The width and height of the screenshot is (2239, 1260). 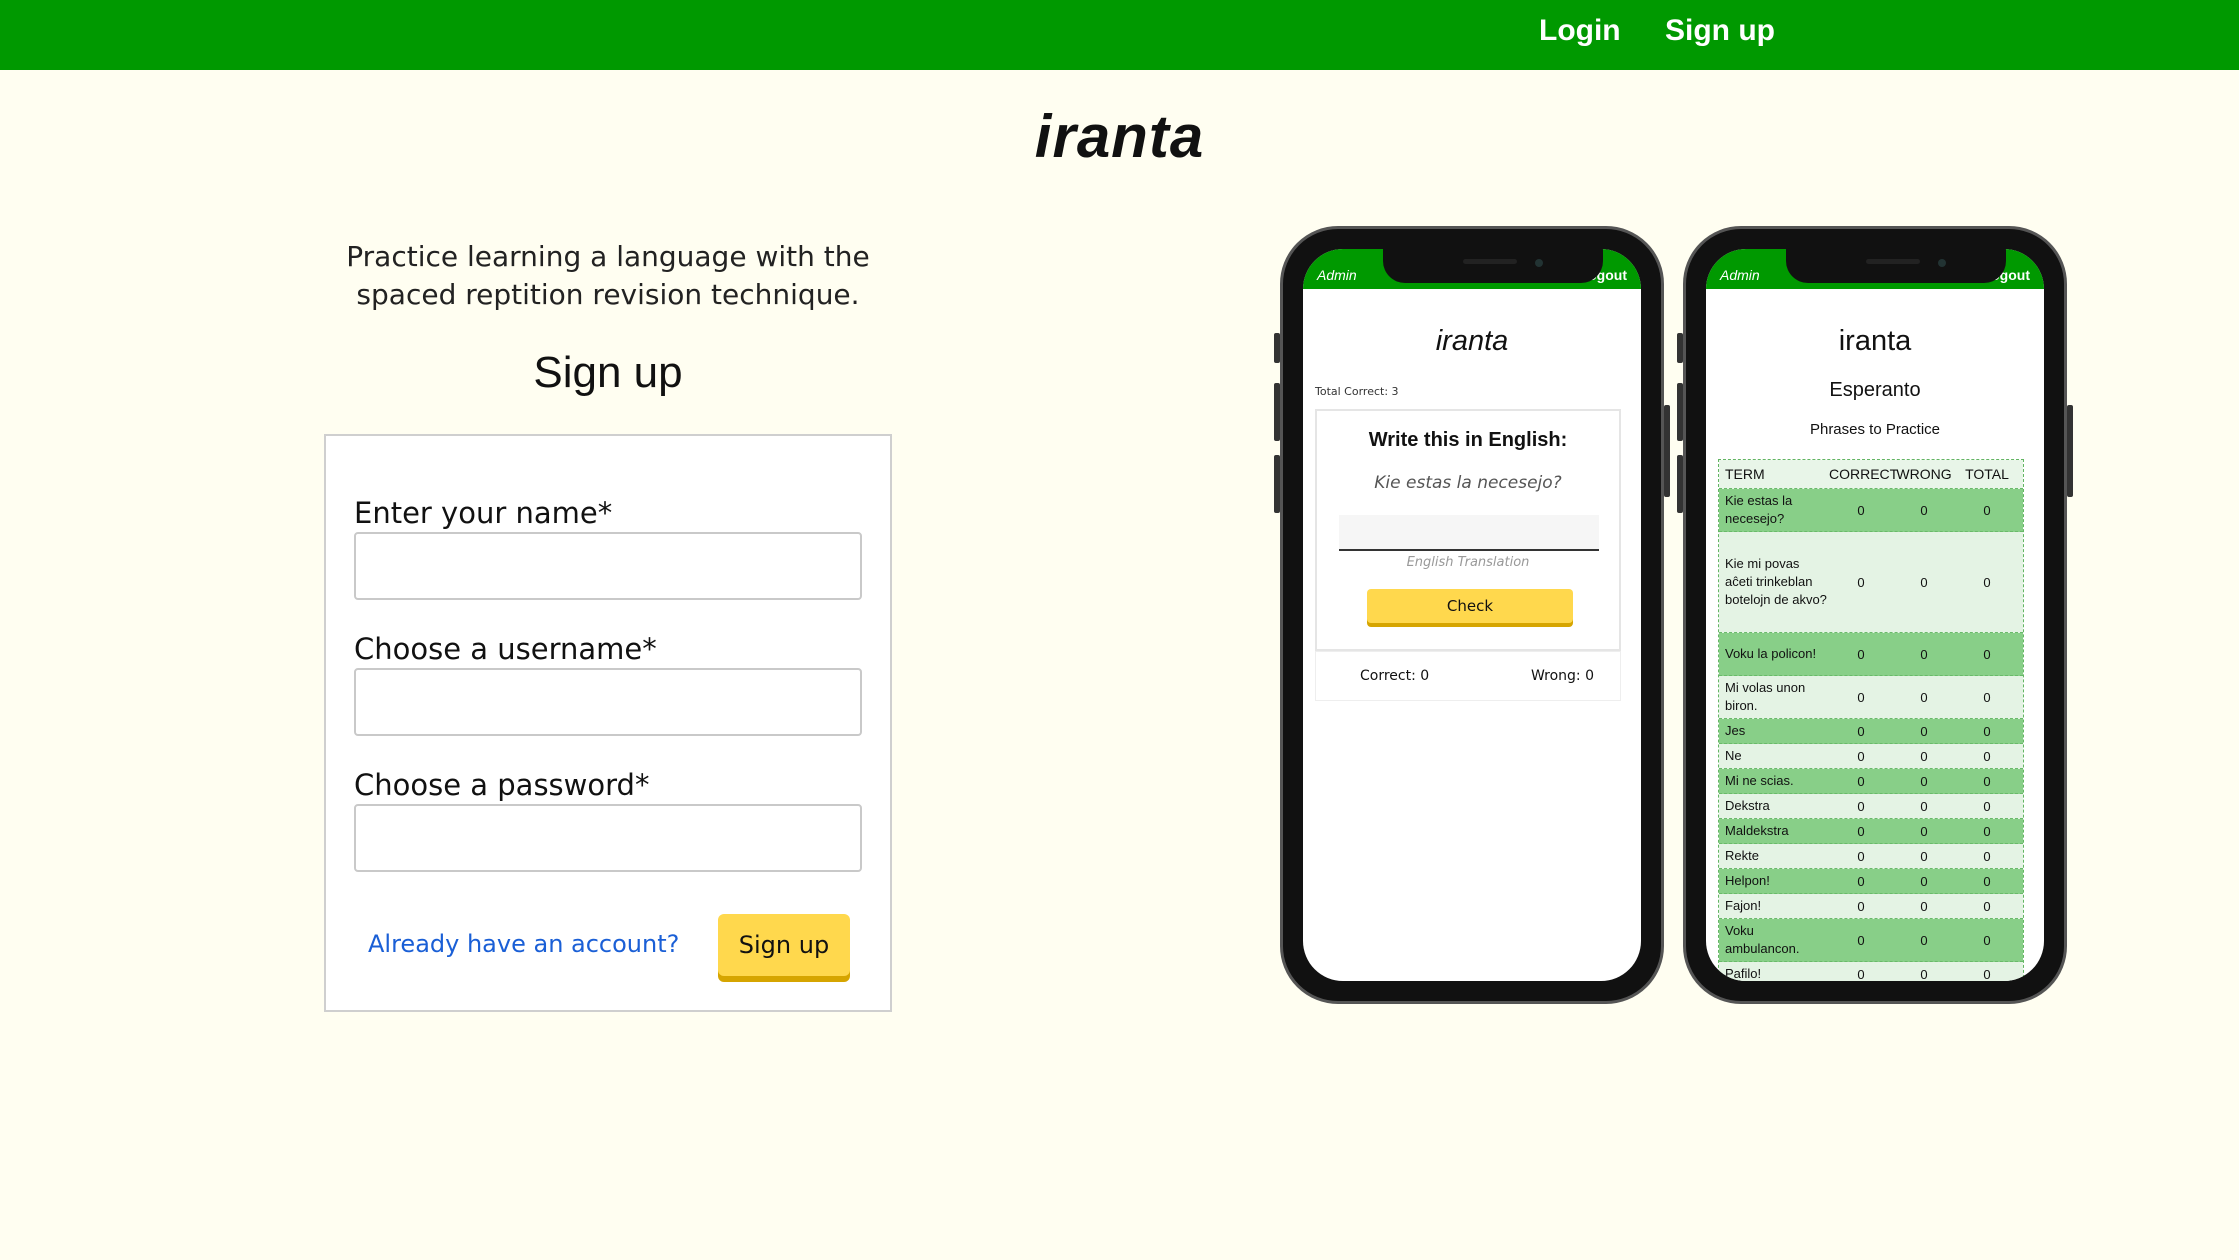 What do you see at coordinates (1743, 973) in the screenshot?
I see `cell-term: Pafilo!` at bounding box center [1743, 973].